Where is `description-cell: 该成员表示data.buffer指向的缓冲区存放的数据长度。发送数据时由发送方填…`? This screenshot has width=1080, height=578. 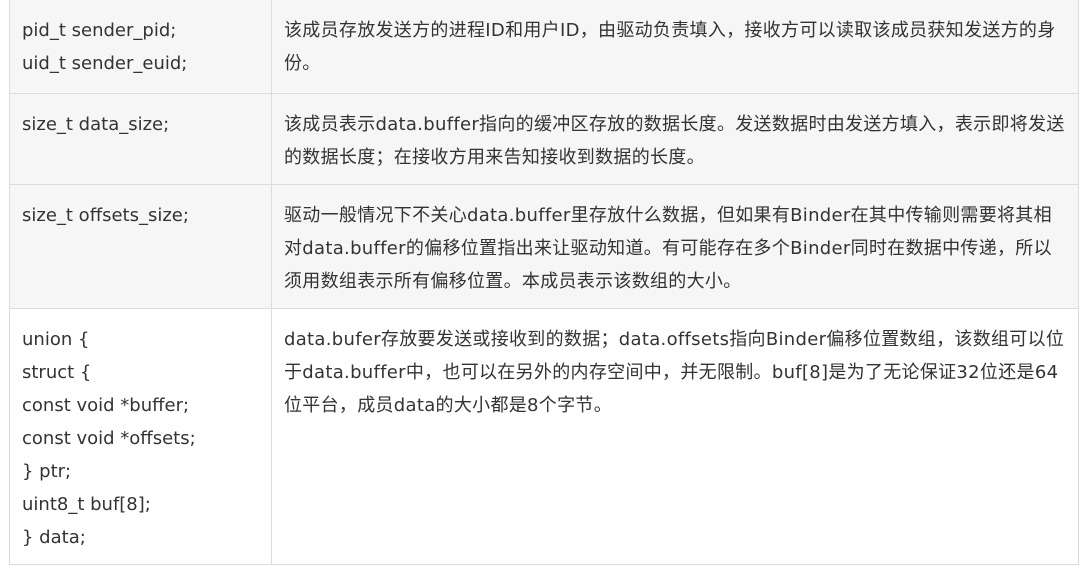 description-cell: 该成员表示data.buffer指向的缓冲区存放的数据长度。发送数据时由发送方填… is located at coordinates (675, 139).